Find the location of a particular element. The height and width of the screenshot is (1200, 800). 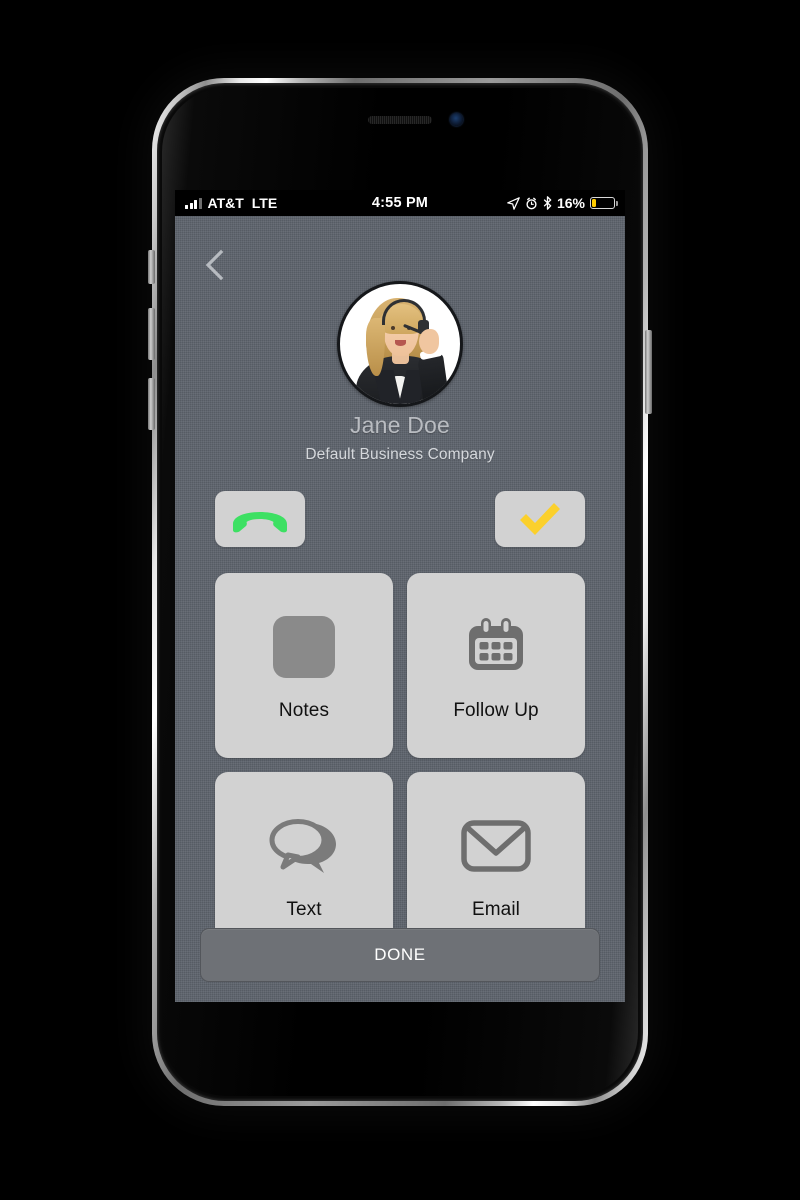

phone-handset-icon is located at coordinates (260, 522).